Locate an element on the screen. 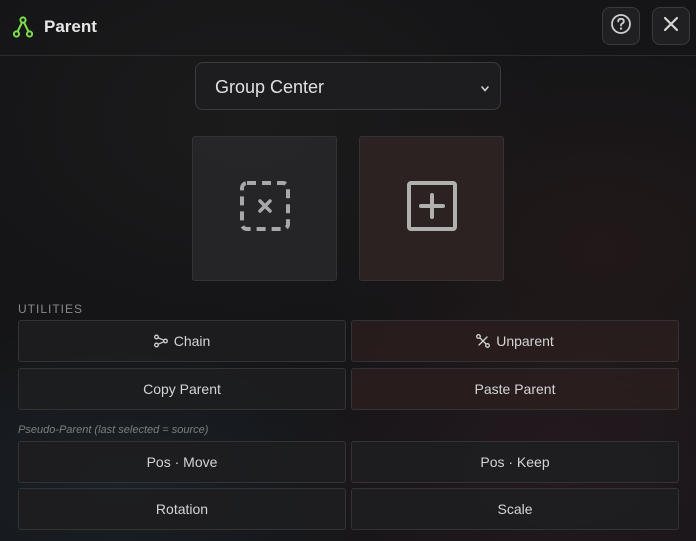  chain-button: Chain is located at coordinates (182, 341).